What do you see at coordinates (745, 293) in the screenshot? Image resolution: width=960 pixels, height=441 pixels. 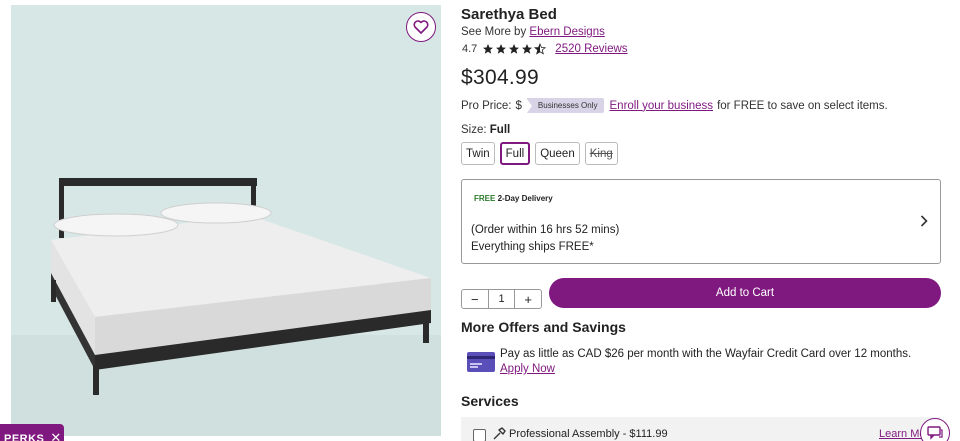 I see `add-to-cart-button: Add to Cart` at bounding box center [745, 293].